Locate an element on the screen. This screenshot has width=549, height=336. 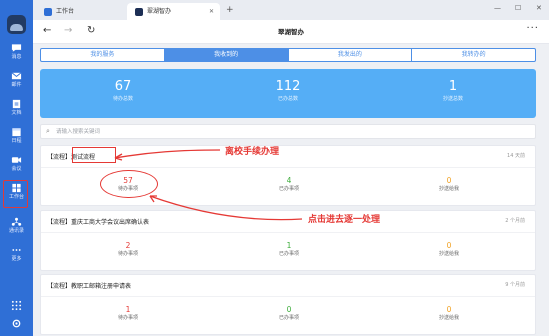
doc-icon is located at coordinates (16, 104).